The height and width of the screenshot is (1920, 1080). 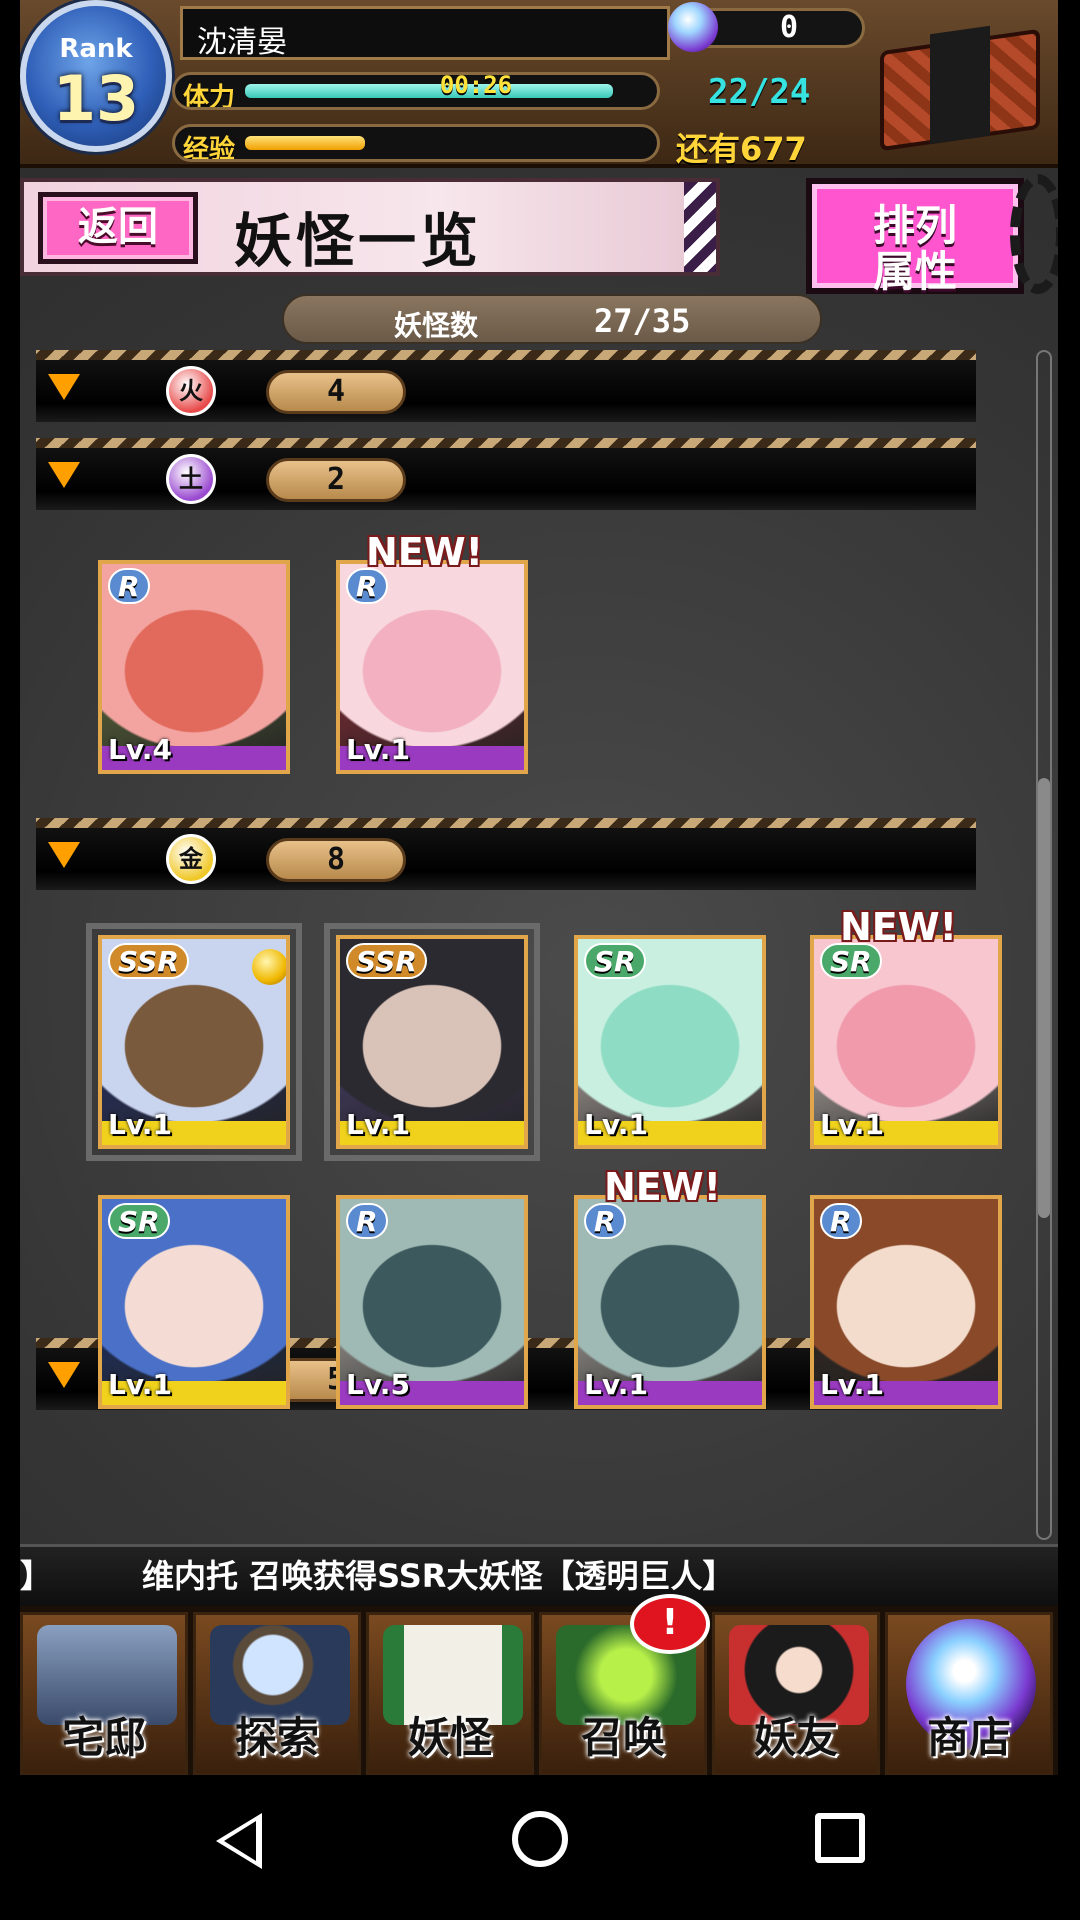 What do you see at coordinates (968, 1737) in the screenshot?
I see `nav-label: 商店` at bounding box center [968, 1737].